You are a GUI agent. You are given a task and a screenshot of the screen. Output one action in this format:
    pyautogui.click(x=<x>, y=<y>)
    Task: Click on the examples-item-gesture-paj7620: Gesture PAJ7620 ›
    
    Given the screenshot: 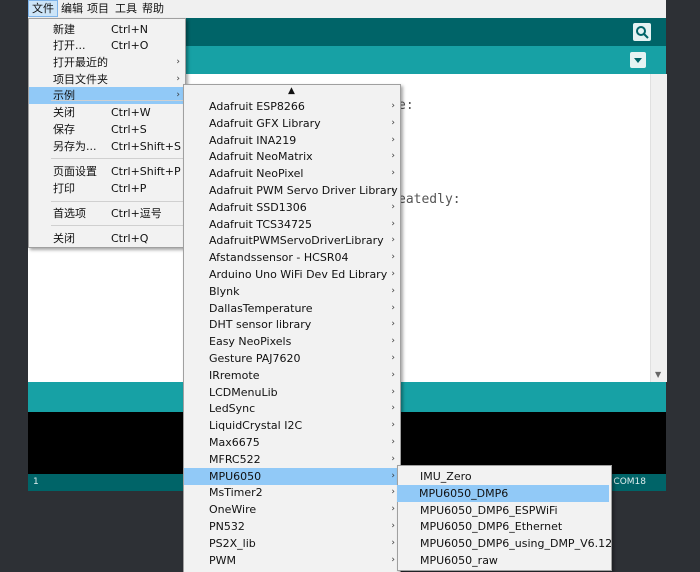 What is the action you would take?
    pyautogui.click(x=292, y=358)
    